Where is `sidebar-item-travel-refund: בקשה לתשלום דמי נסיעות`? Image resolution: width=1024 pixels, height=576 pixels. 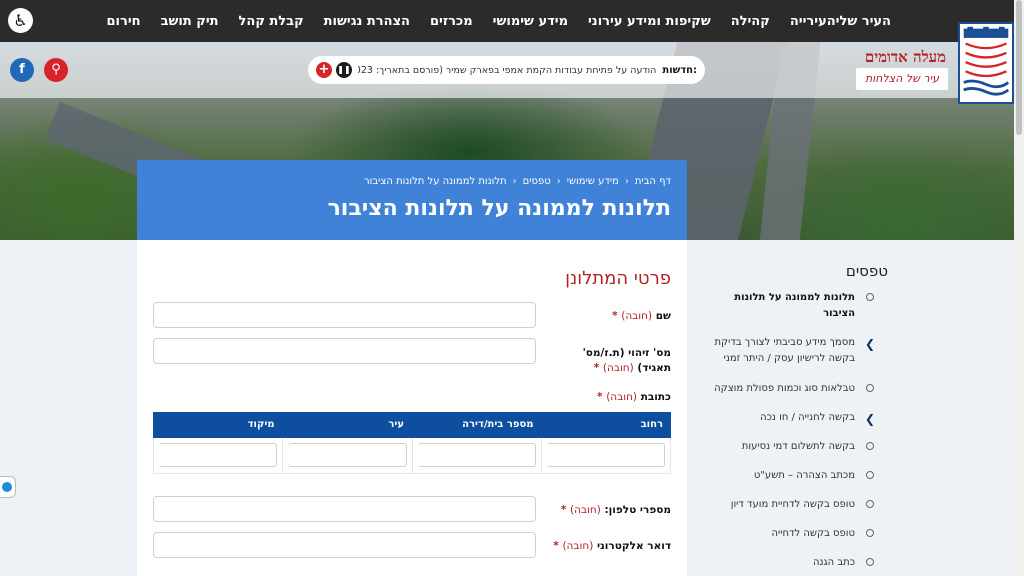 sidebar-item-travel-refund: בקשה לתשלום דמי נסיעות is located at coordinates (794, 447).